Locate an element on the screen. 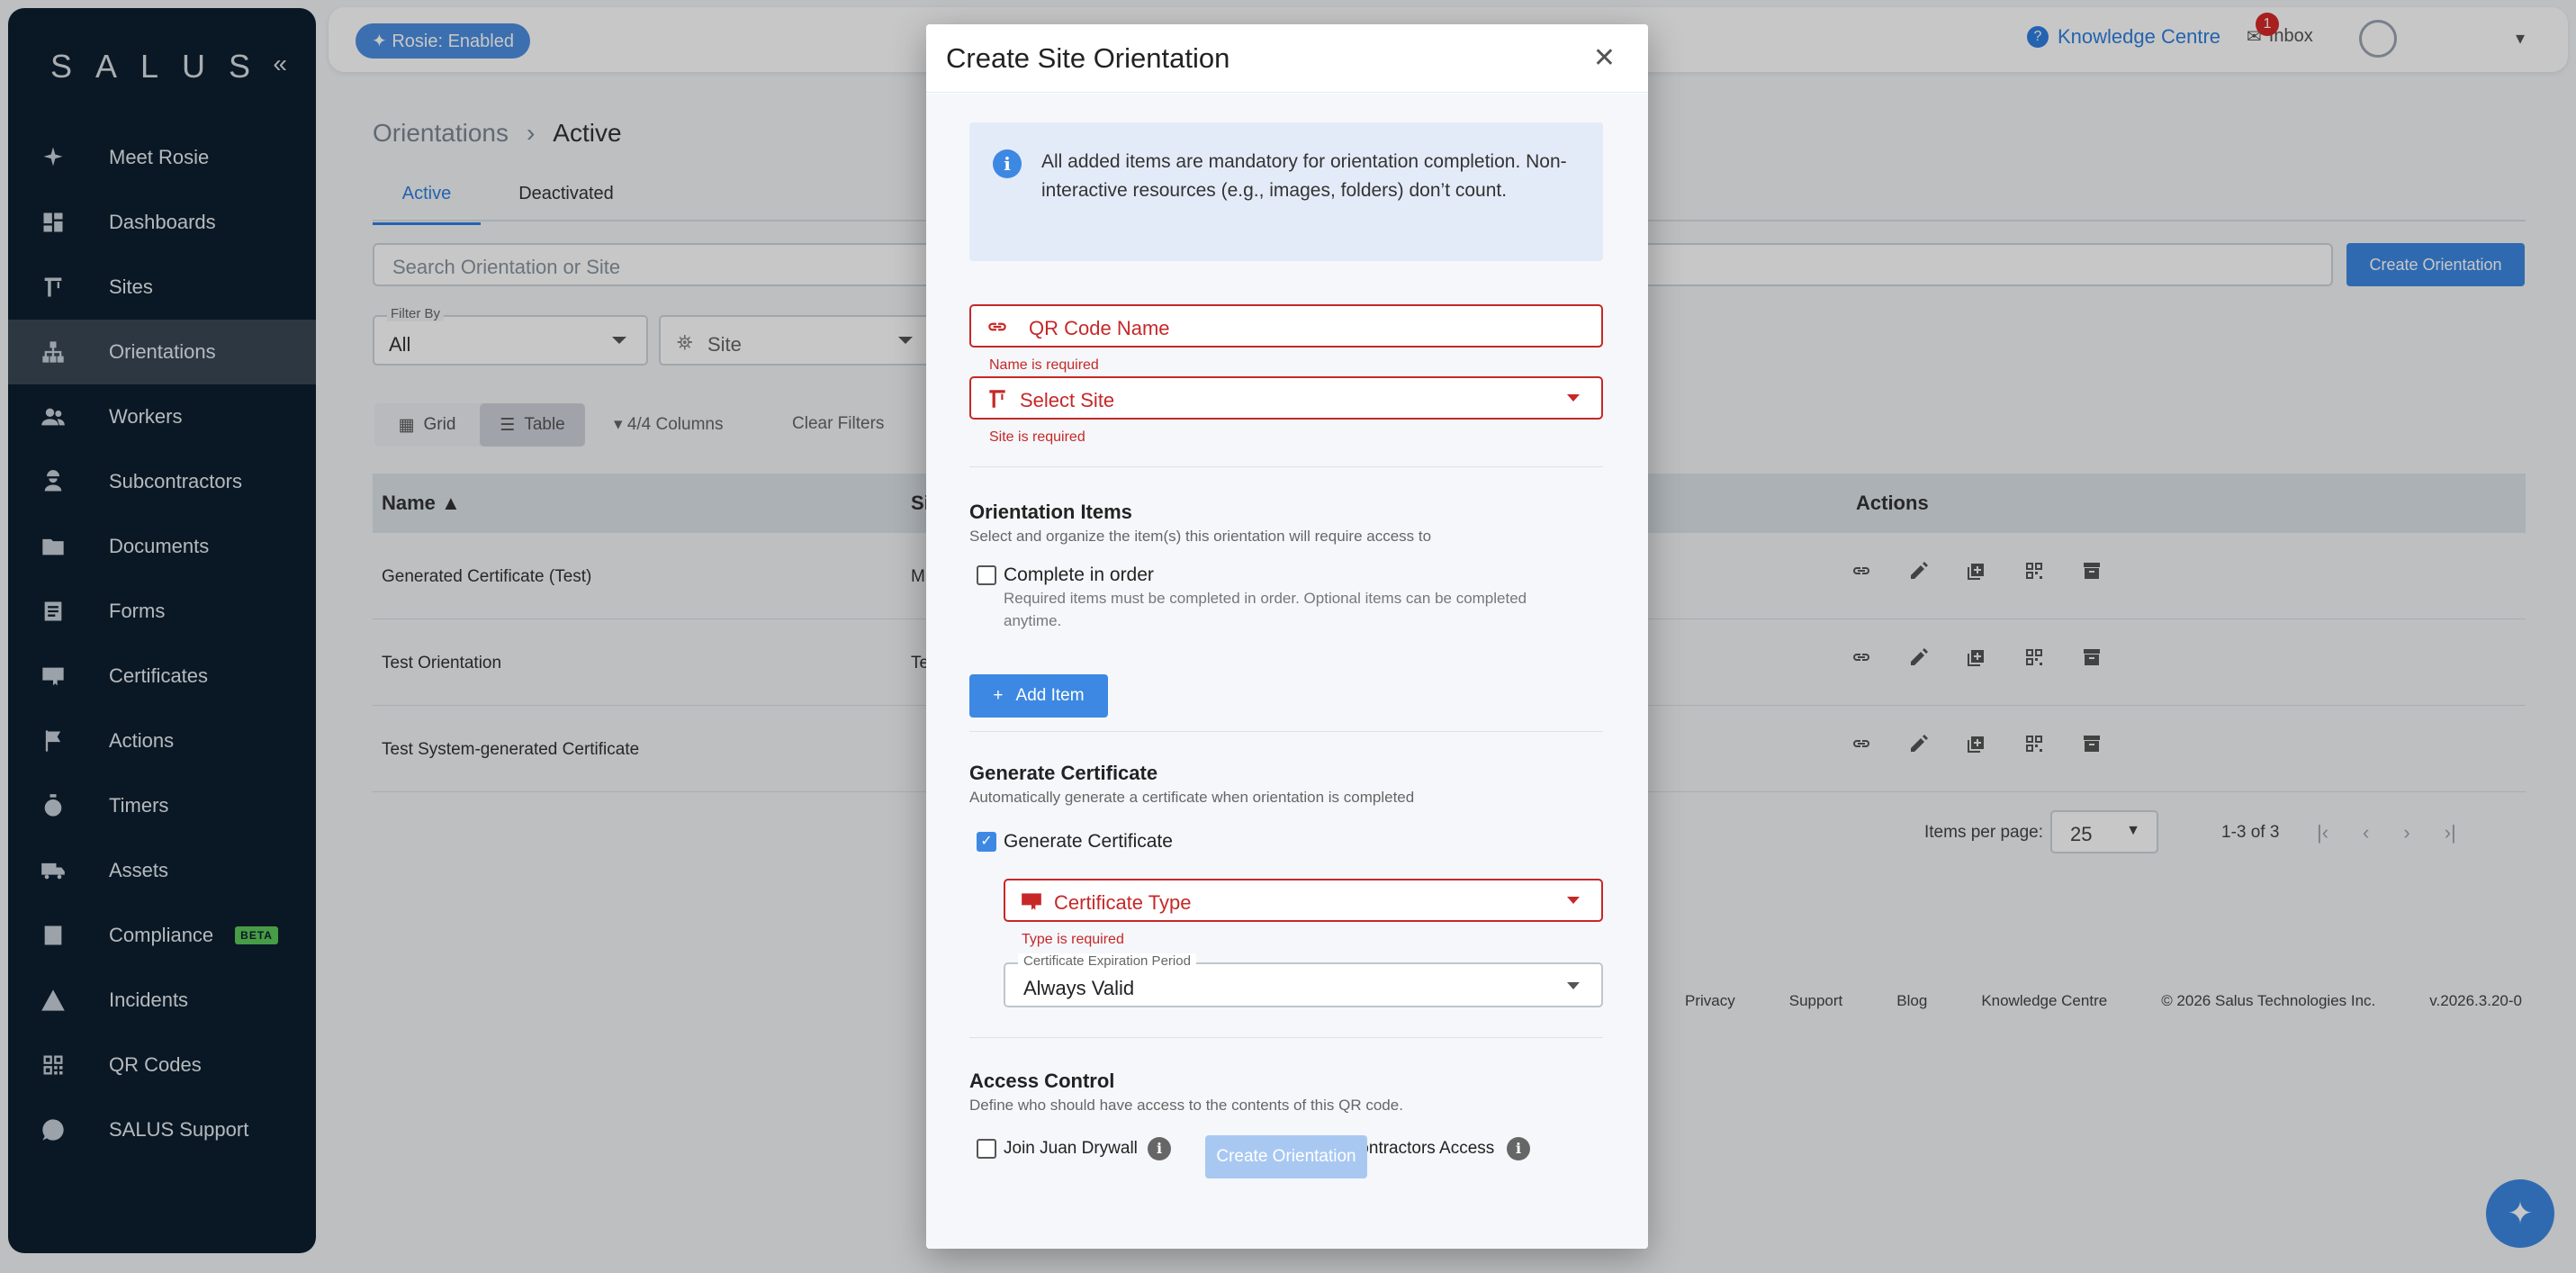  link-icon is located at coordinates (997, 327).